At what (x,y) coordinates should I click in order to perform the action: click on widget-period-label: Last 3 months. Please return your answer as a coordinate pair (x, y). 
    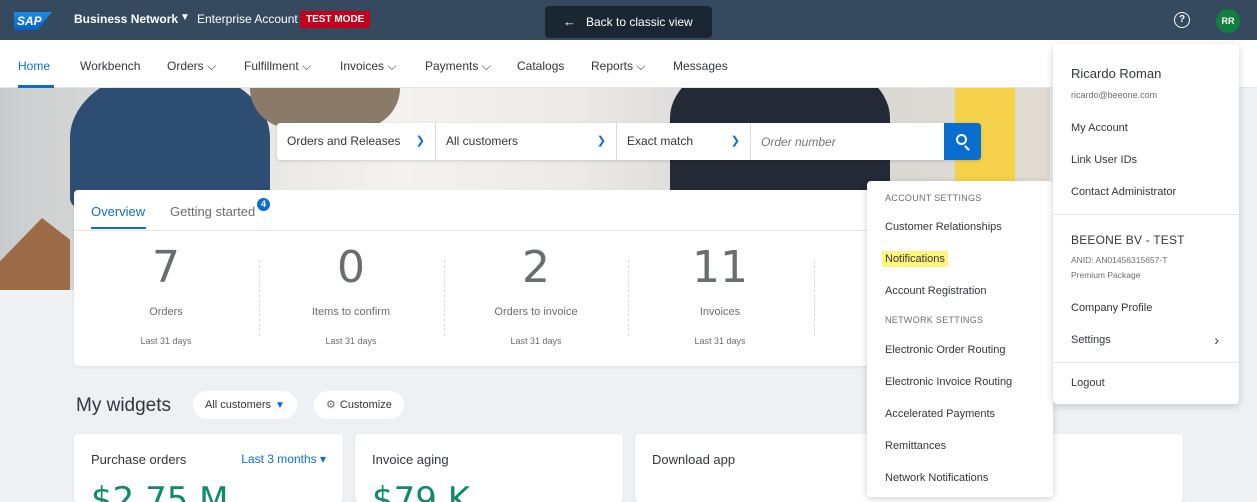
    Looking at the image, I should click on (279, 459).